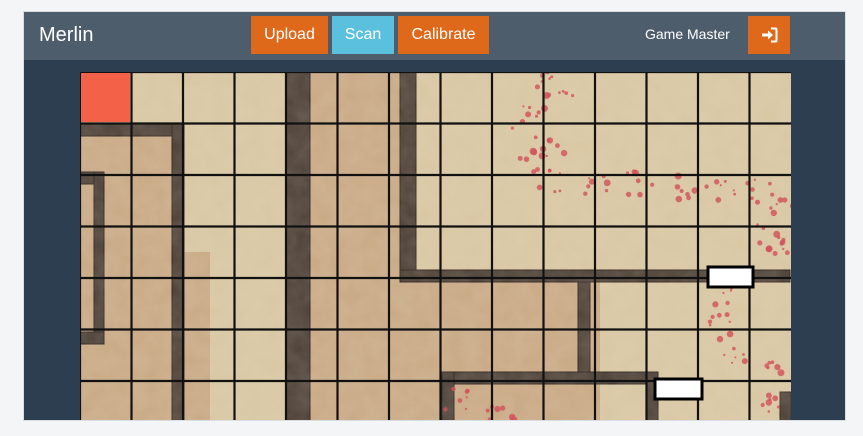 This screenshot has height=436, width=863. I want to click on user-role-label: Game Master, so click(687, 34).